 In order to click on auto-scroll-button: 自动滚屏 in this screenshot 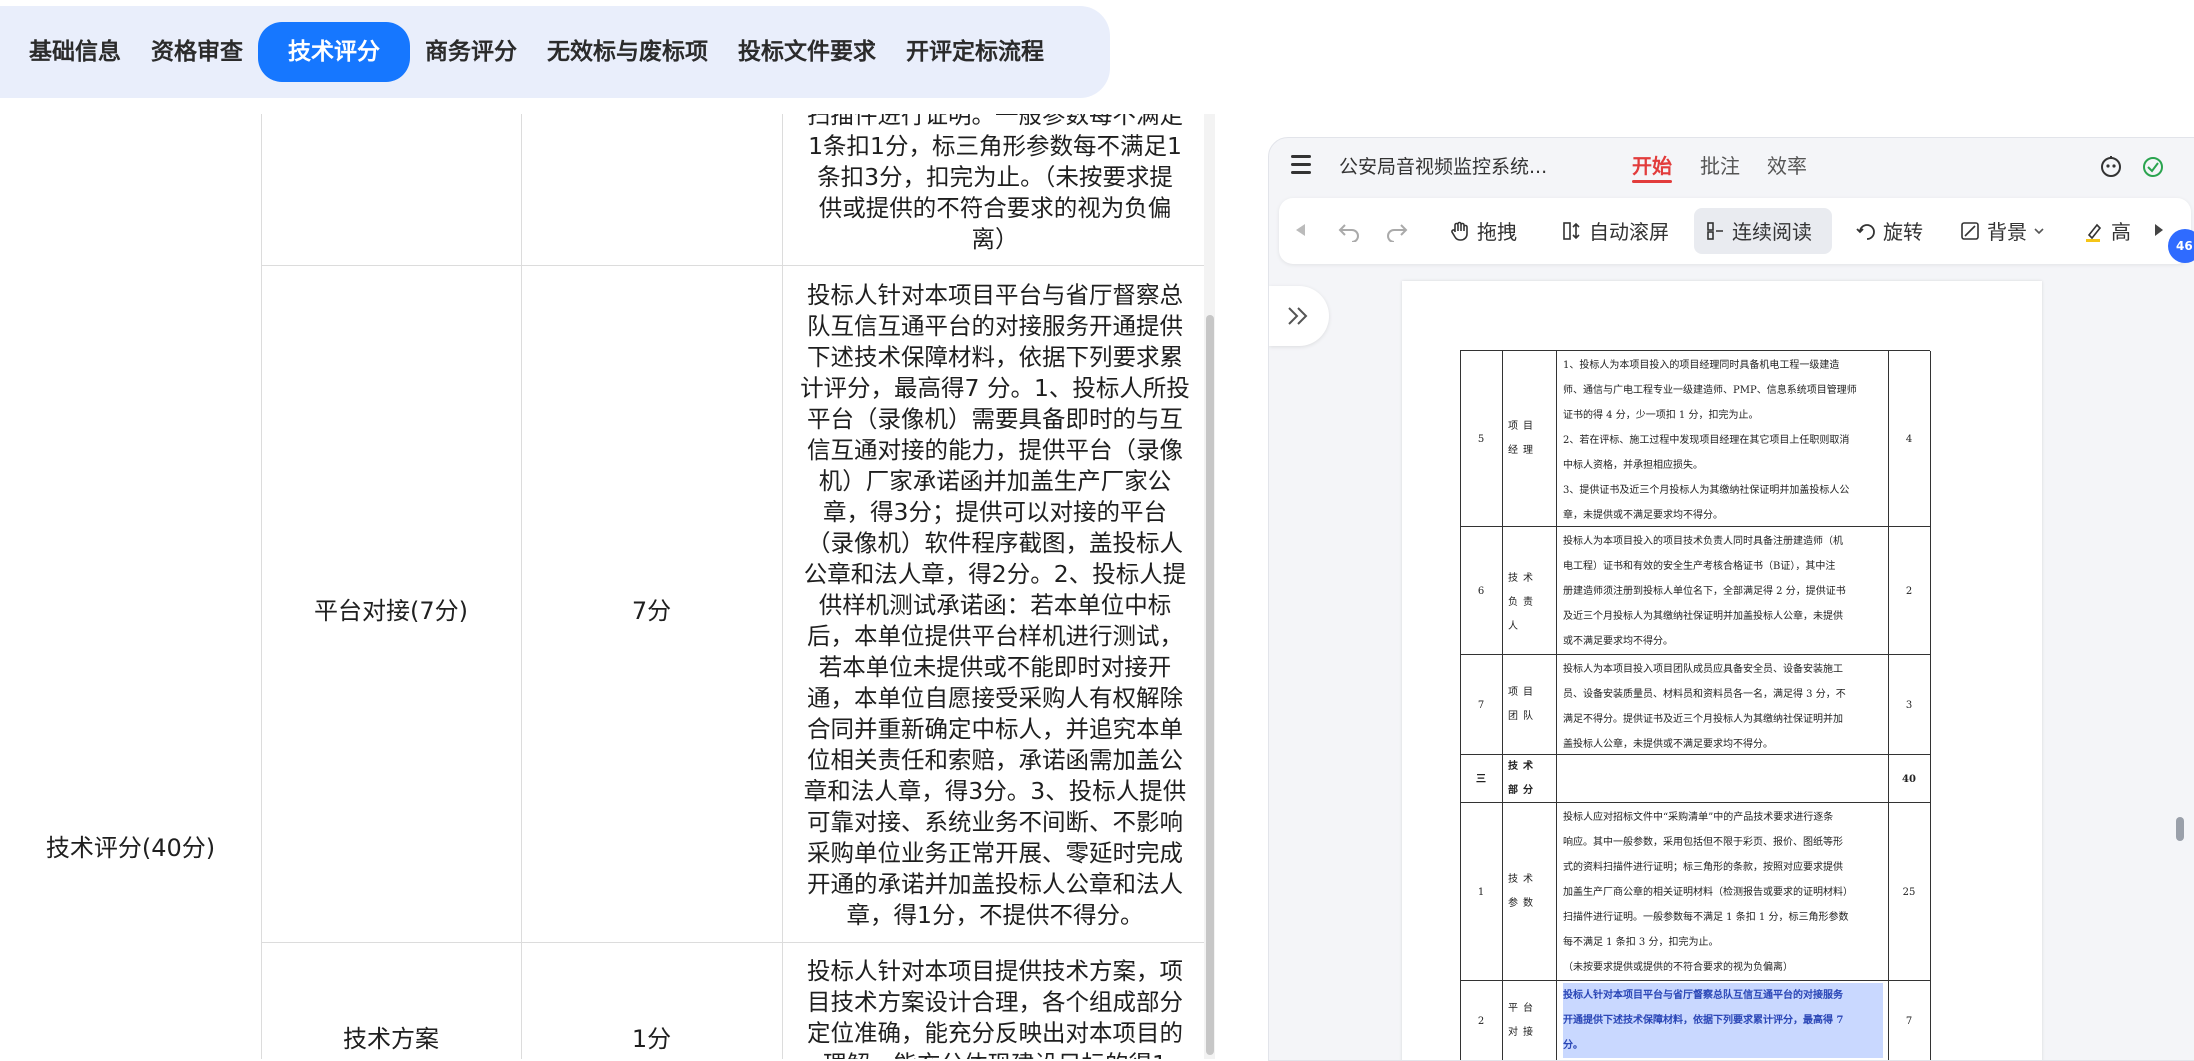, I will do `click(1615, 230)`.